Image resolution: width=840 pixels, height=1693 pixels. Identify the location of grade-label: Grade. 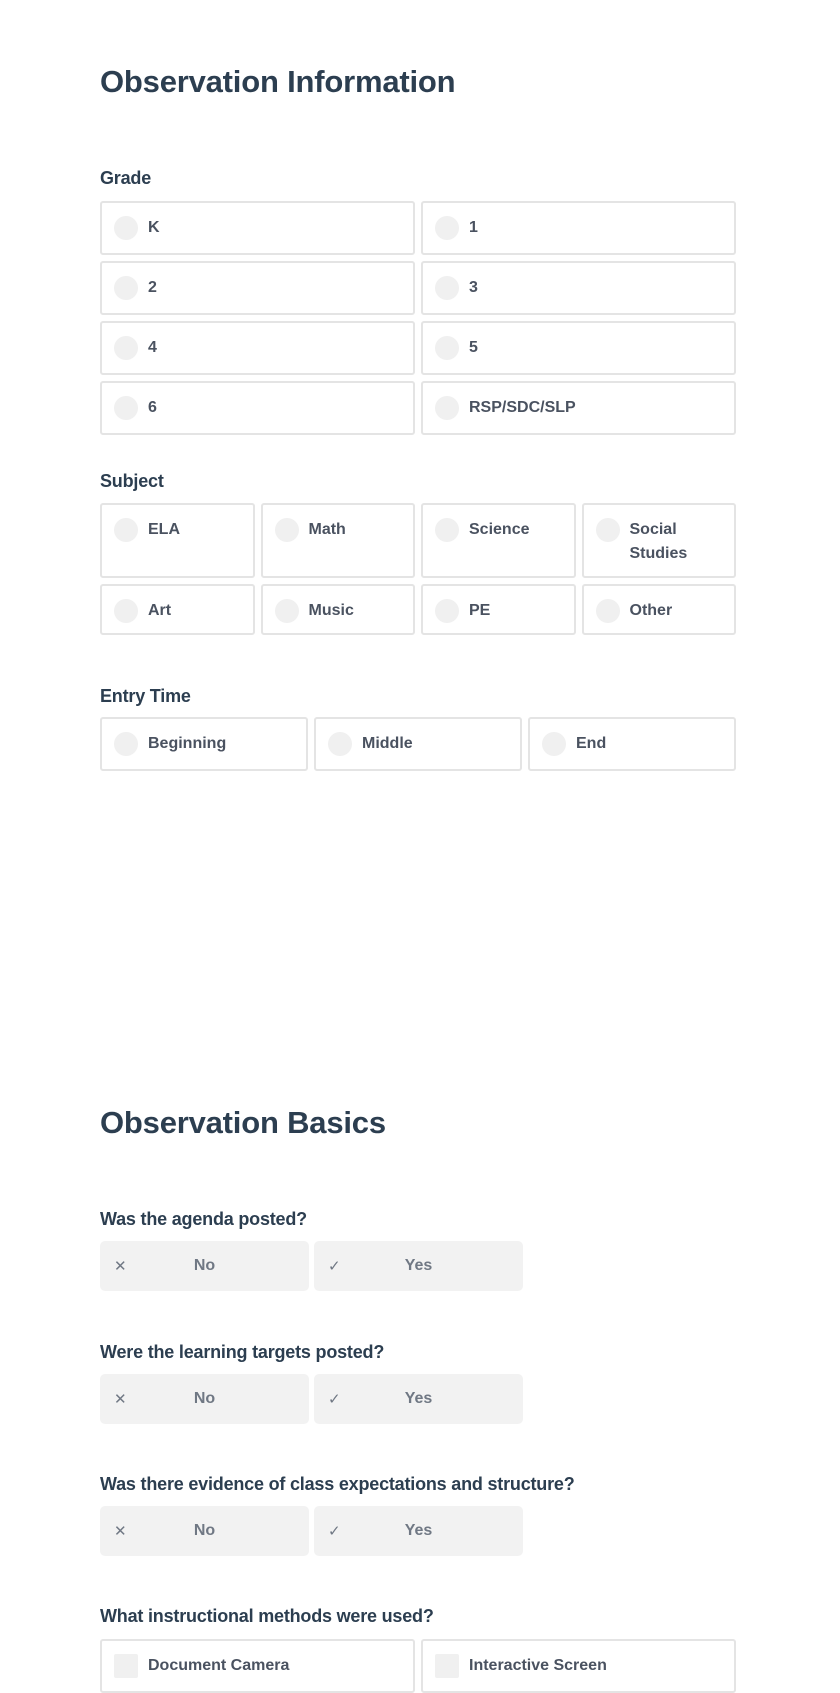
(126, 178).